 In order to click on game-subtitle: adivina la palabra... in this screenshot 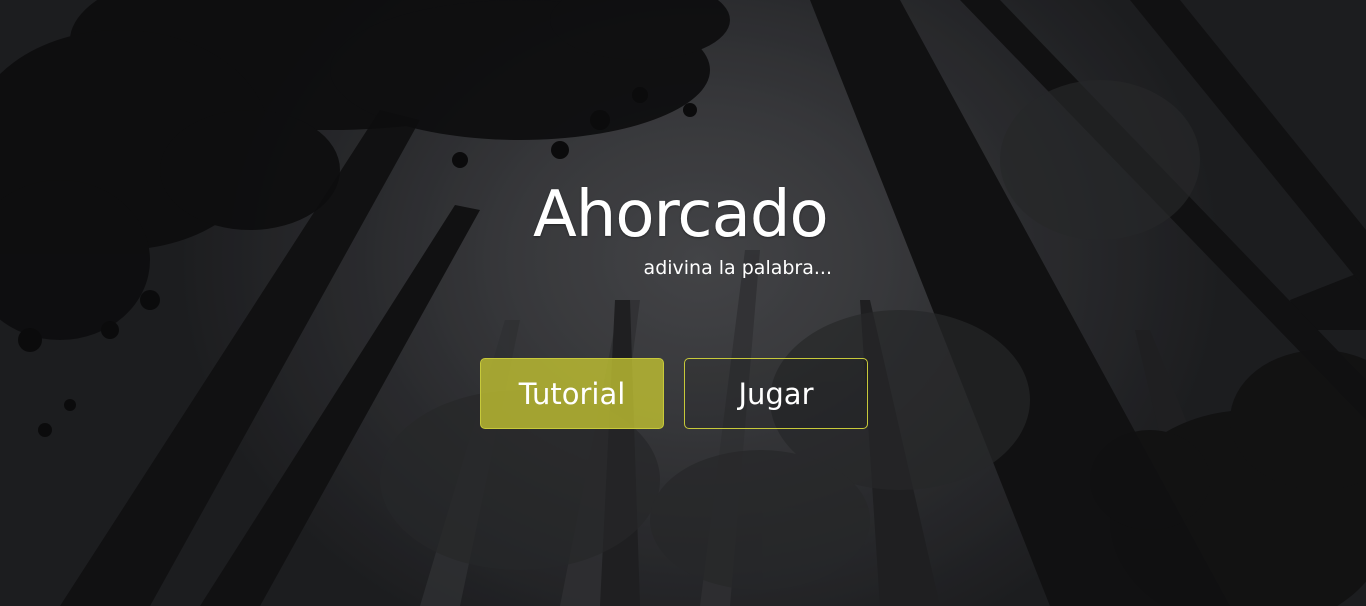, I will do `click(737, 268)`.